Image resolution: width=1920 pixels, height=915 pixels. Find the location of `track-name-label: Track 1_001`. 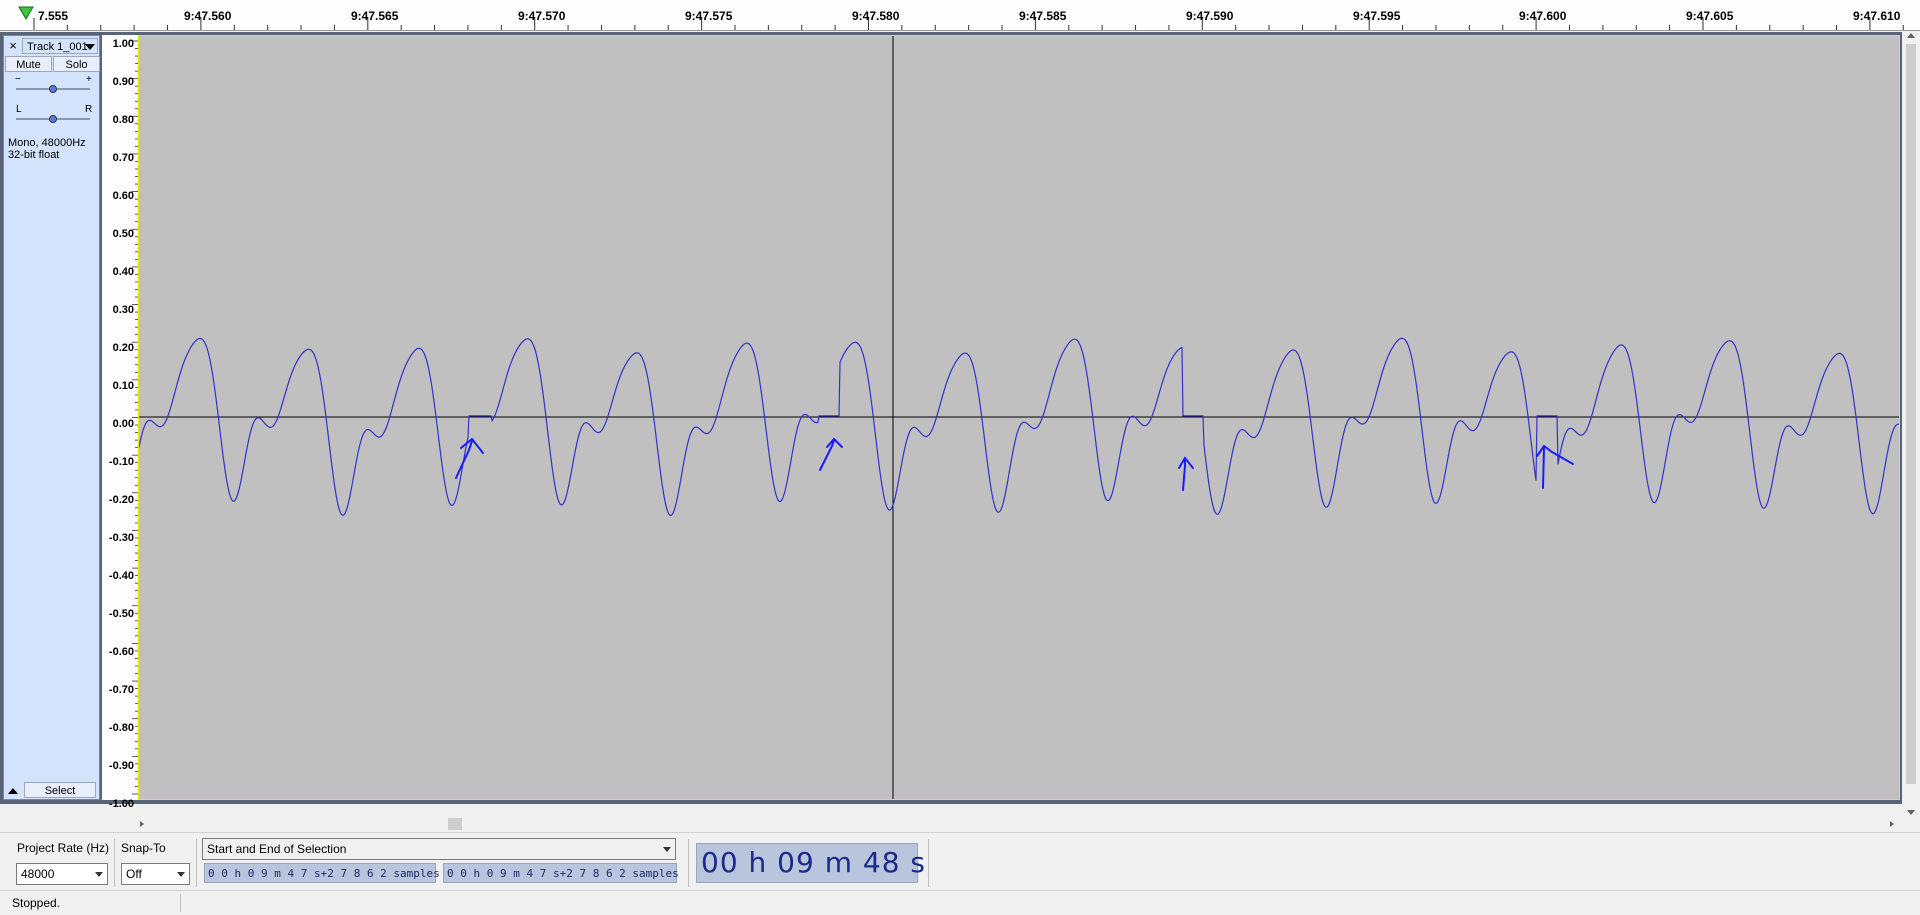

track-name-label: Track 1_001 is located at coordinates (57, 47).